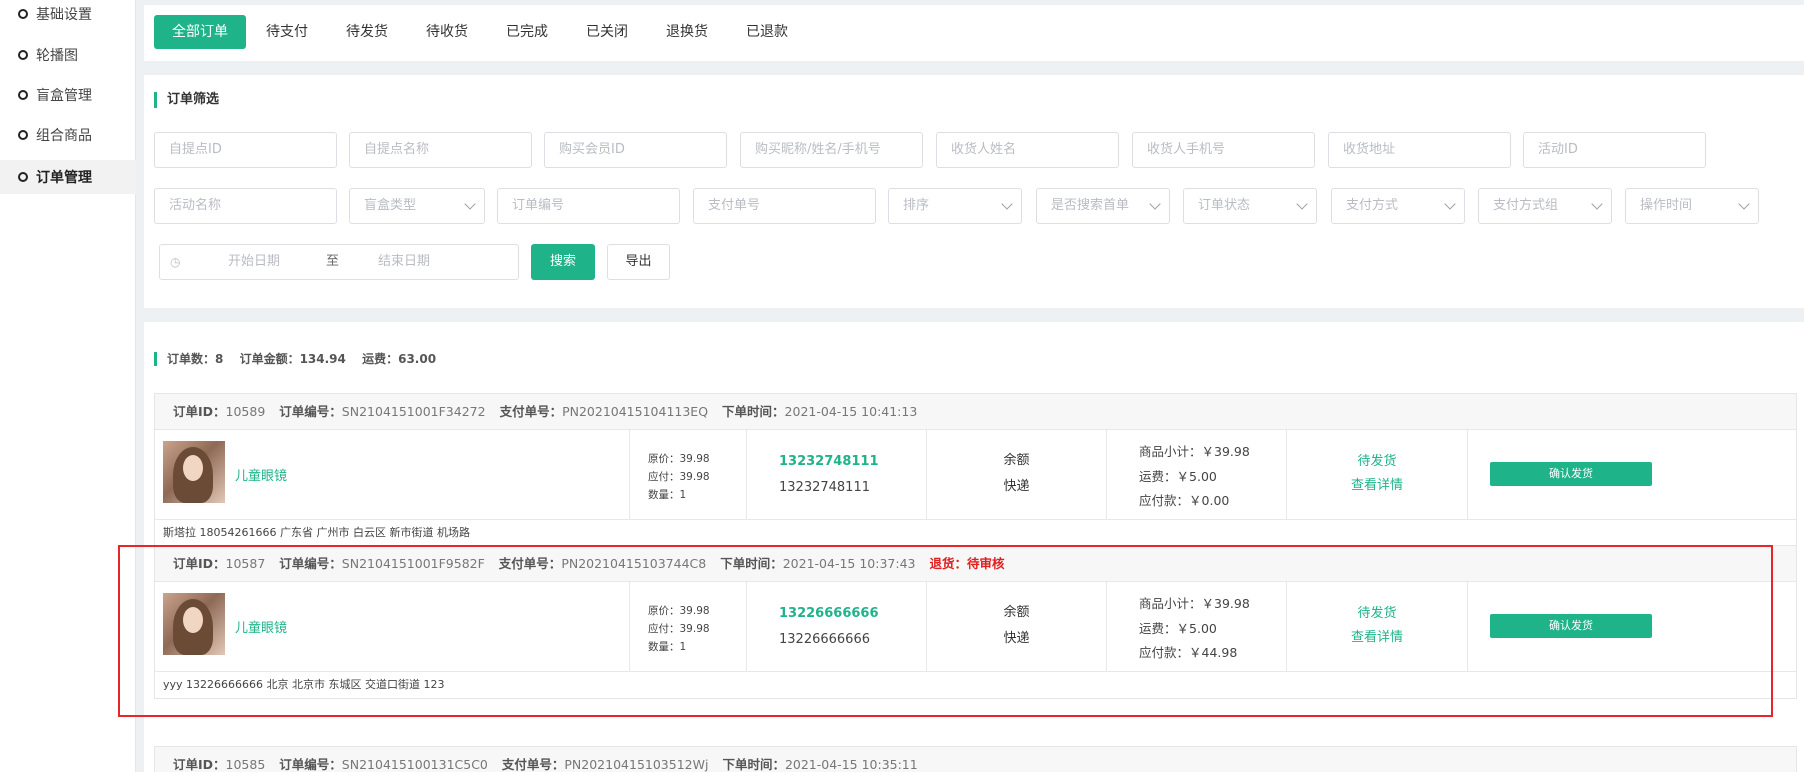 This screenshot has height=772, width=1804. Describe the element at coordinates (1103, 206) in the screenshot. I see `first-order-select: 是否搜索首单` at that location.